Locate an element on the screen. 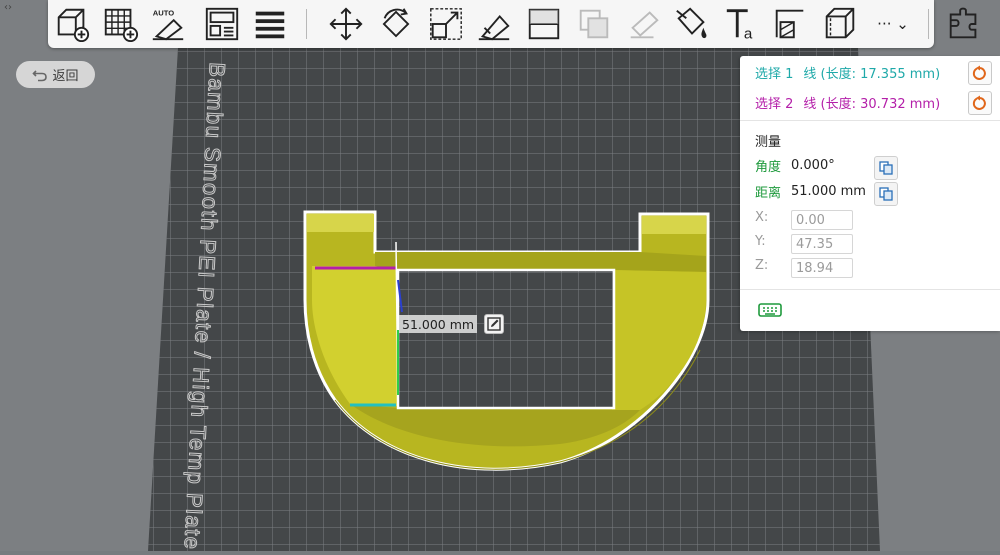  measure-icon is located at coordinates (840, 24).